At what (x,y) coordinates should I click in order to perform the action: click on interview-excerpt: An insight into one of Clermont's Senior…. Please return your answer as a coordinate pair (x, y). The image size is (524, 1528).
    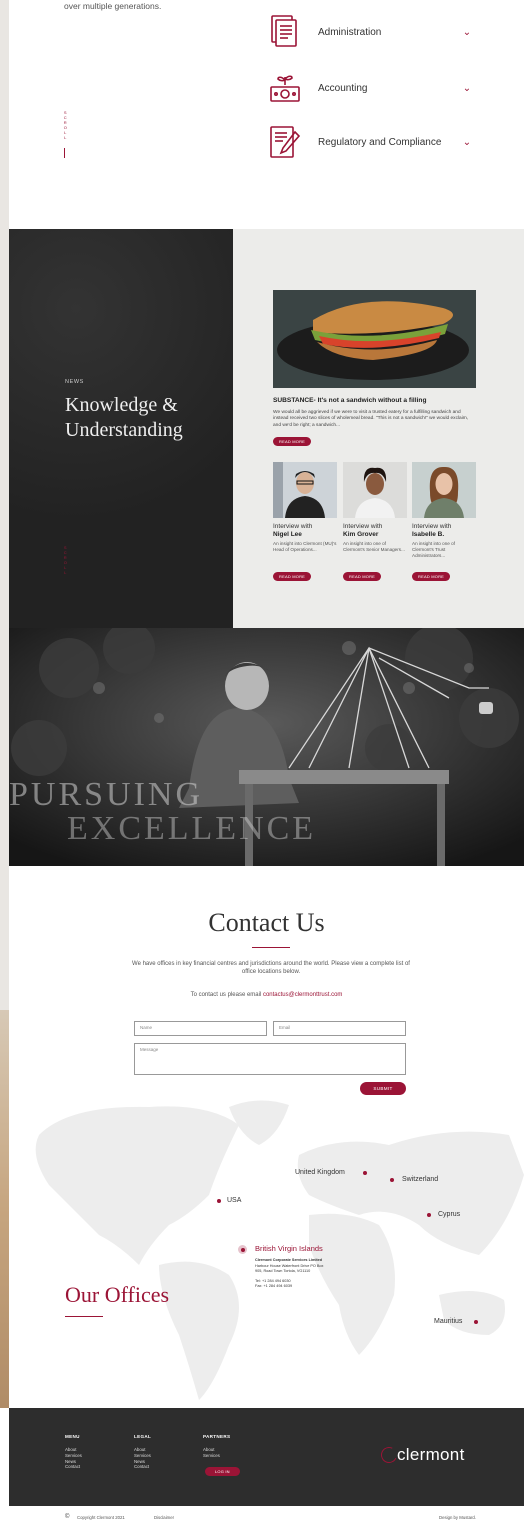
    Looking at the image, I should click on (374, 546).